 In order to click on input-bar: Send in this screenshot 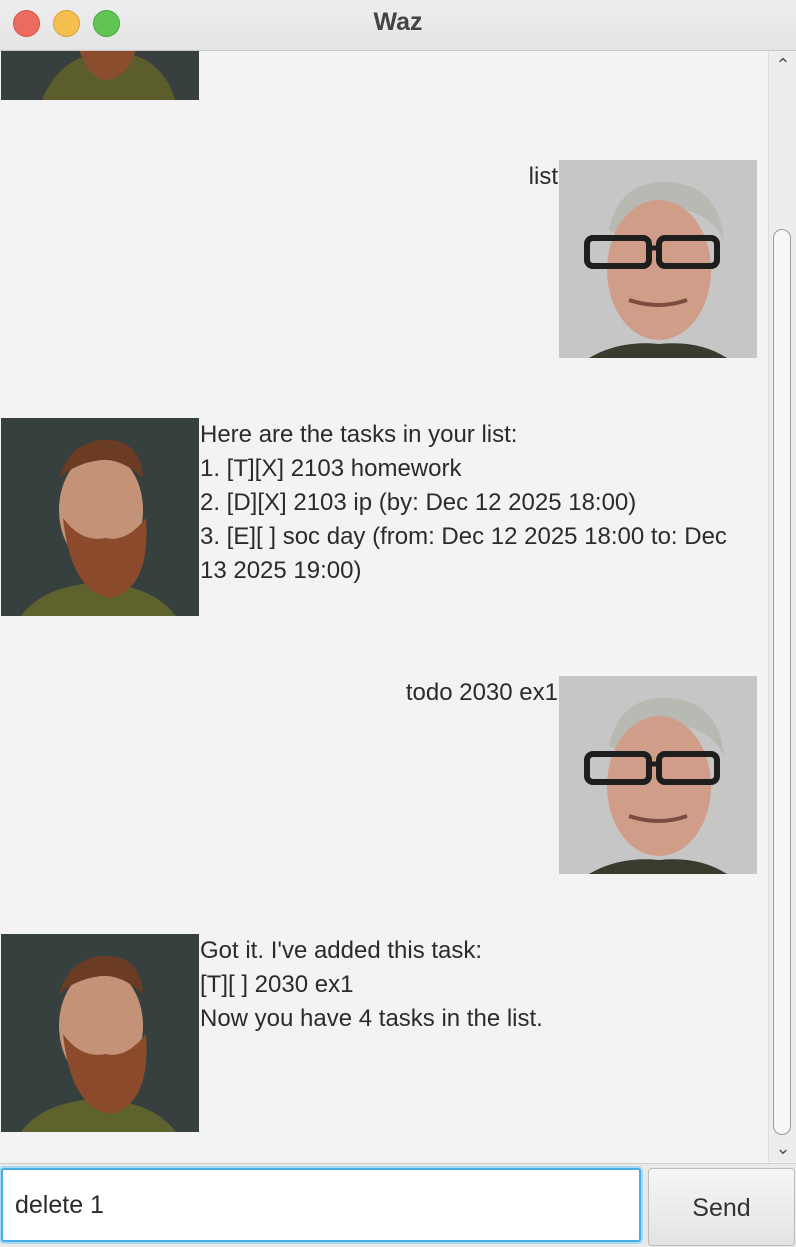, I will do `click(398, 1205)`.